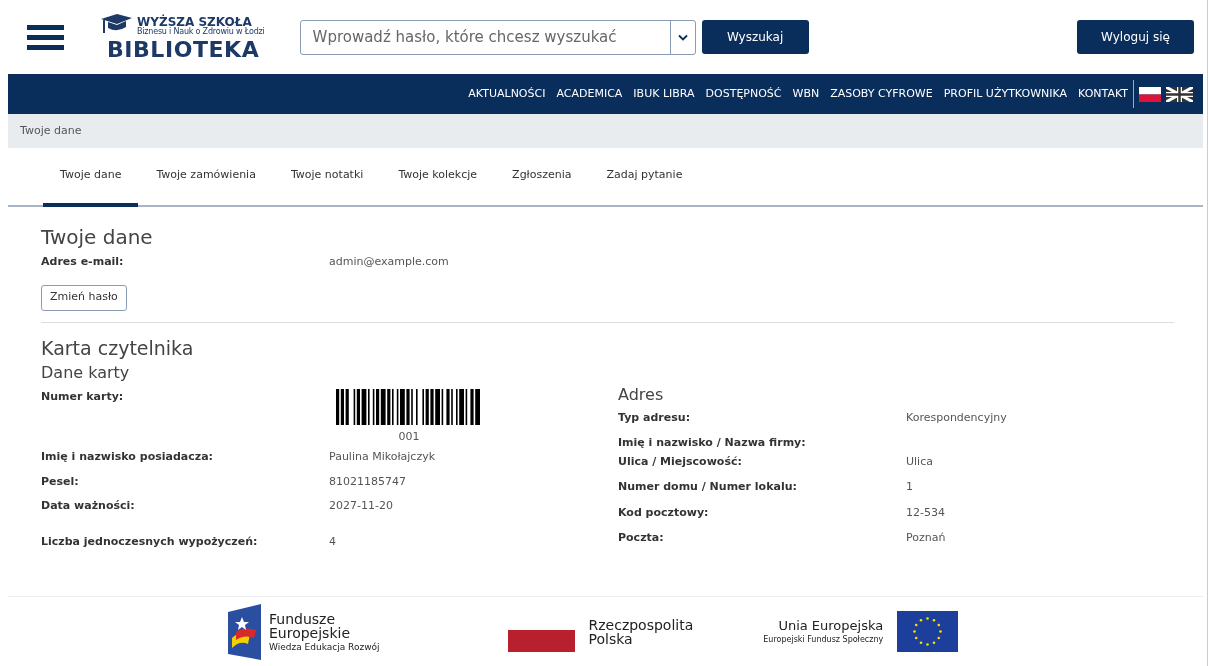  I want to click on tab: Twoje notatki, so click(327, 177).